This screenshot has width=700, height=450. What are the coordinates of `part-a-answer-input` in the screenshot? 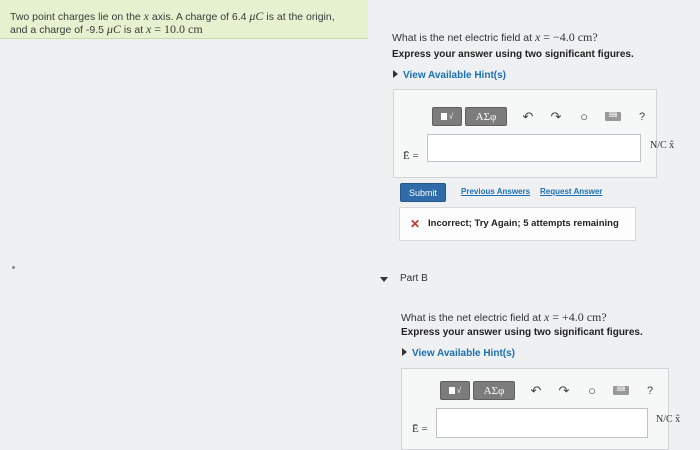 It's located at (534, 148).